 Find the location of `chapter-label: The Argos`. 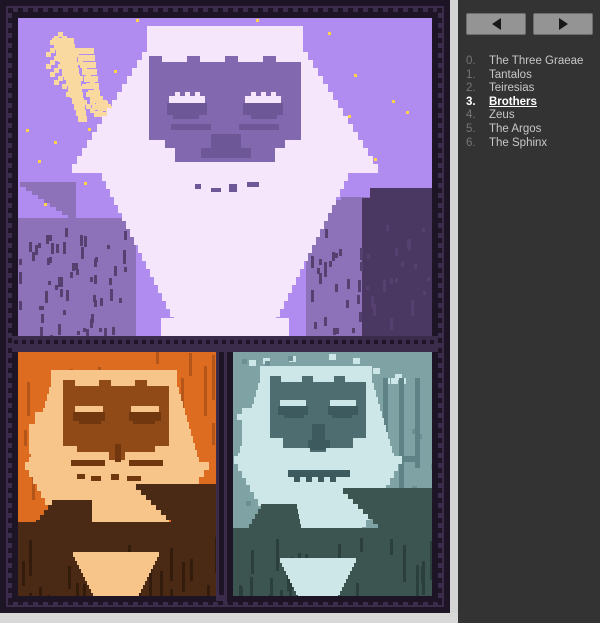

chapter-label: The Argos is located at coordinates (515, 128).